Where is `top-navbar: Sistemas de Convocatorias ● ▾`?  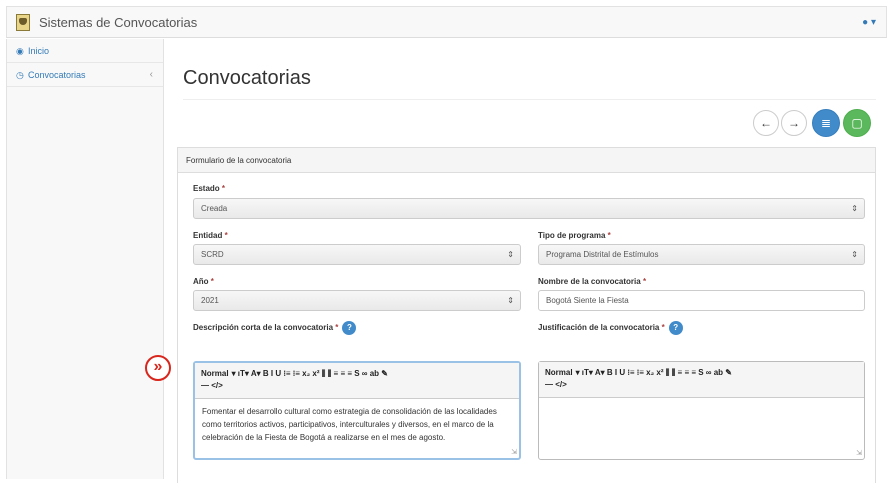
top-navbar: Sistemas de Convocatorias ● ▾ is located at coordinates (446, 22).